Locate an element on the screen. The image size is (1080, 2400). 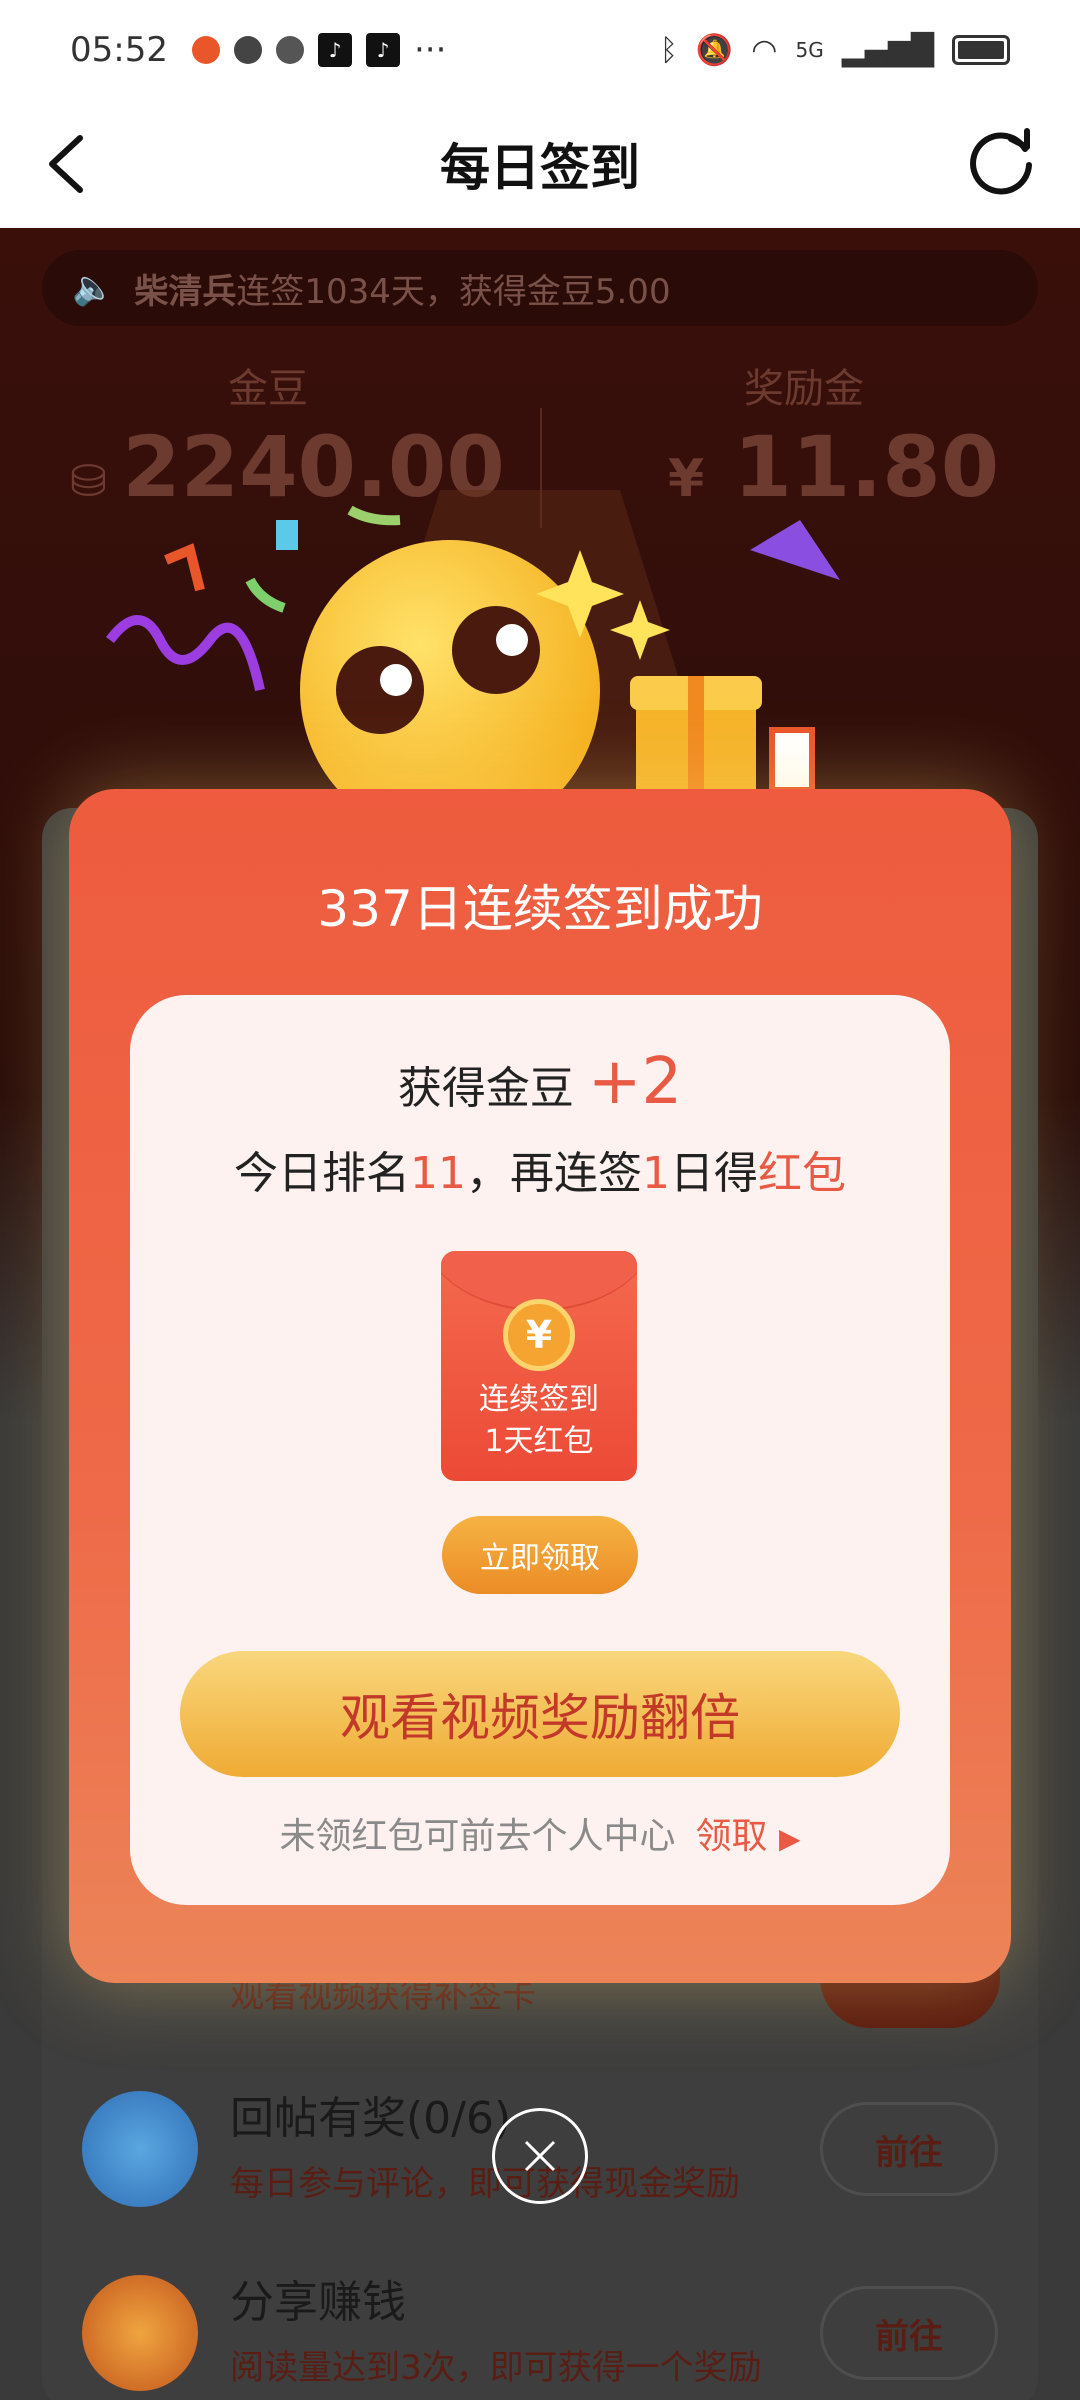
watch-video-double-button: 观看视频奖励翻倍 is located at coordinates (540, 1714).